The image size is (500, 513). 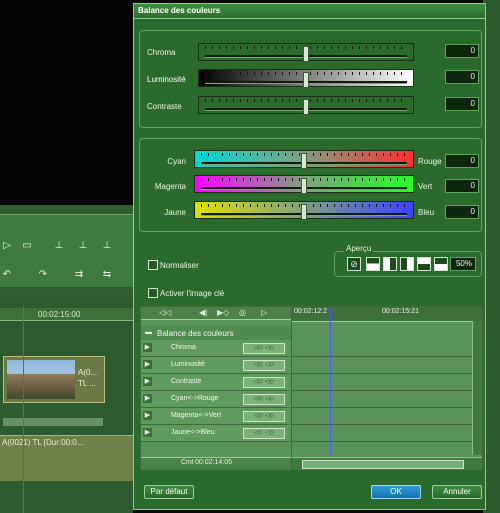 I want to click on kf-vertical-scrollbar, so click(x=477, y=388).